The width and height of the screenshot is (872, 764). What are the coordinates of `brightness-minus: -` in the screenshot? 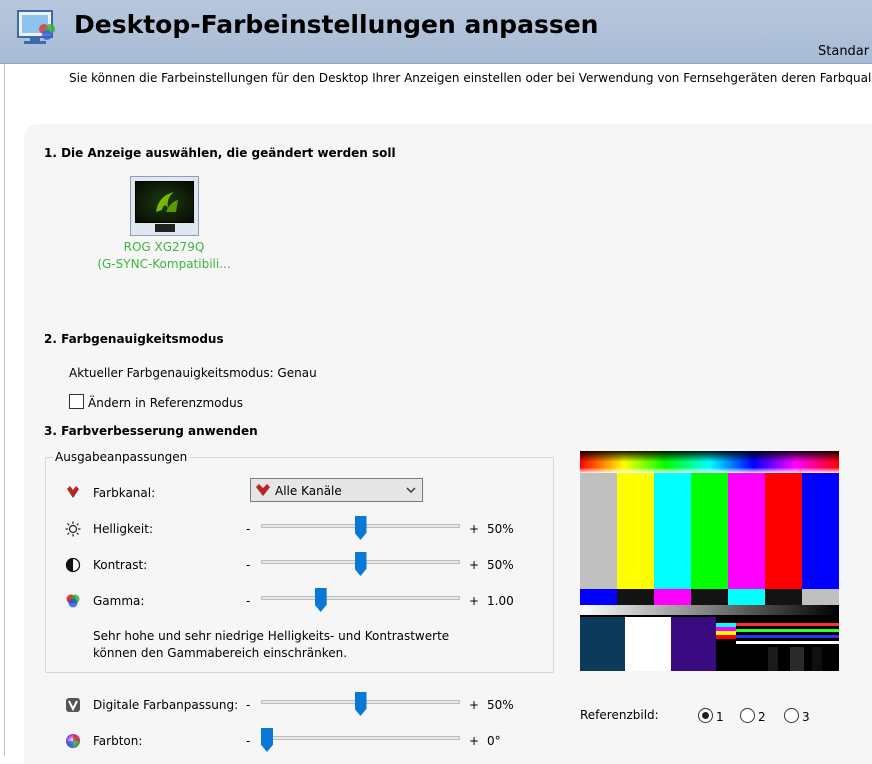 It's located at (248, 529).